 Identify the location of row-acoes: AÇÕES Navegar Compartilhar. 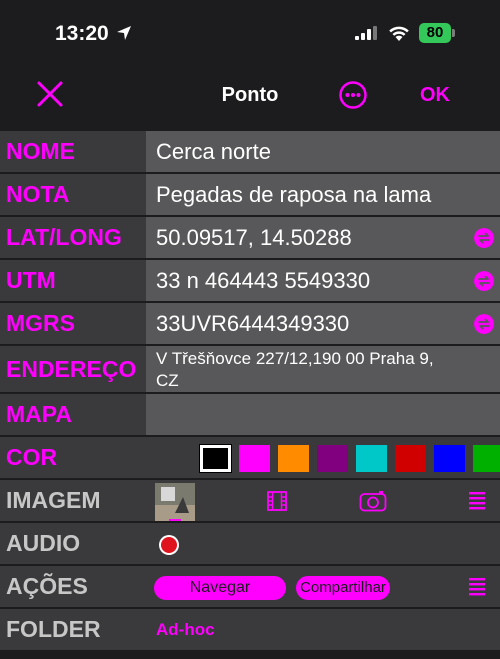
(250, 587).